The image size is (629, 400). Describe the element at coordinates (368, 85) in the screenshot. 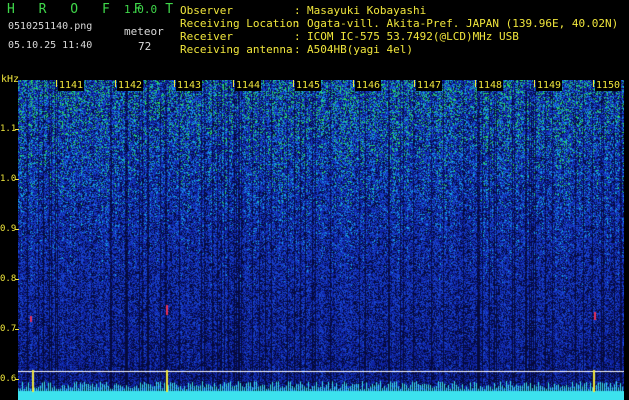

I see `x-tick-label: 1146` at that location.